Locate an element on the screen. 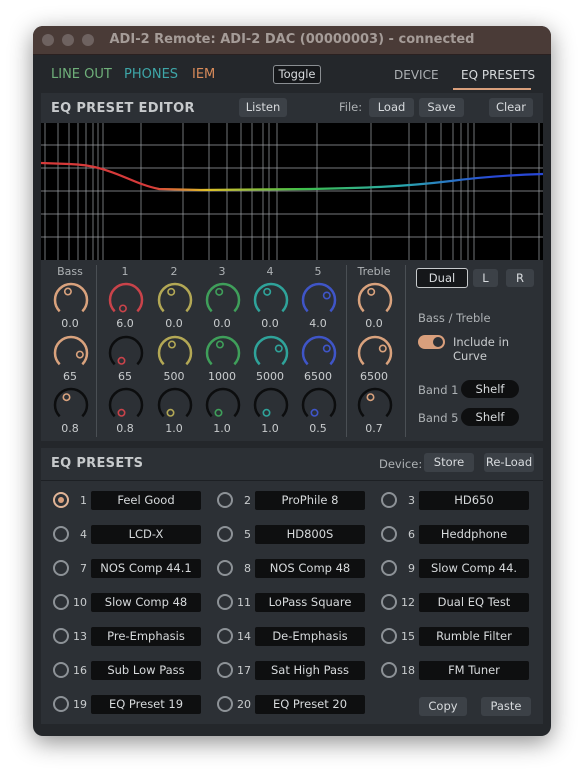  copy-button: Copy is located at coordinates (443, 706).